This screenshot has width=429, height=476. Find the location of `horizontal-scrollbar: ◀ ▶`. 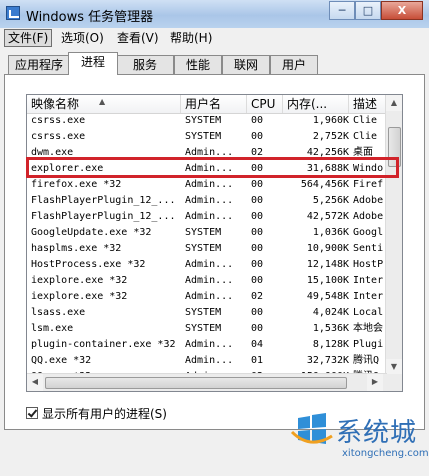

horizontal-scrollbar: ◀ ▶ is located at coordinates (207, 382).